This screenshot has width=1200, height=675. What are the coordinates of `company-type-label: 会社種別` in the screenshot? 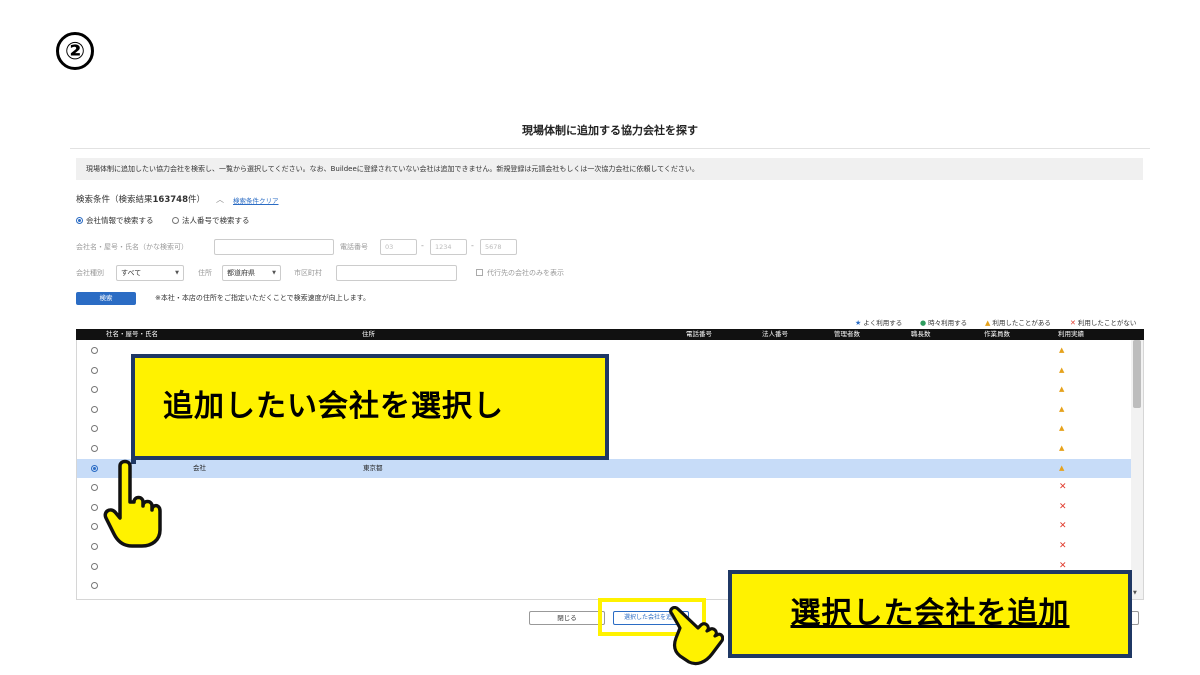 It's located at (90, 273).